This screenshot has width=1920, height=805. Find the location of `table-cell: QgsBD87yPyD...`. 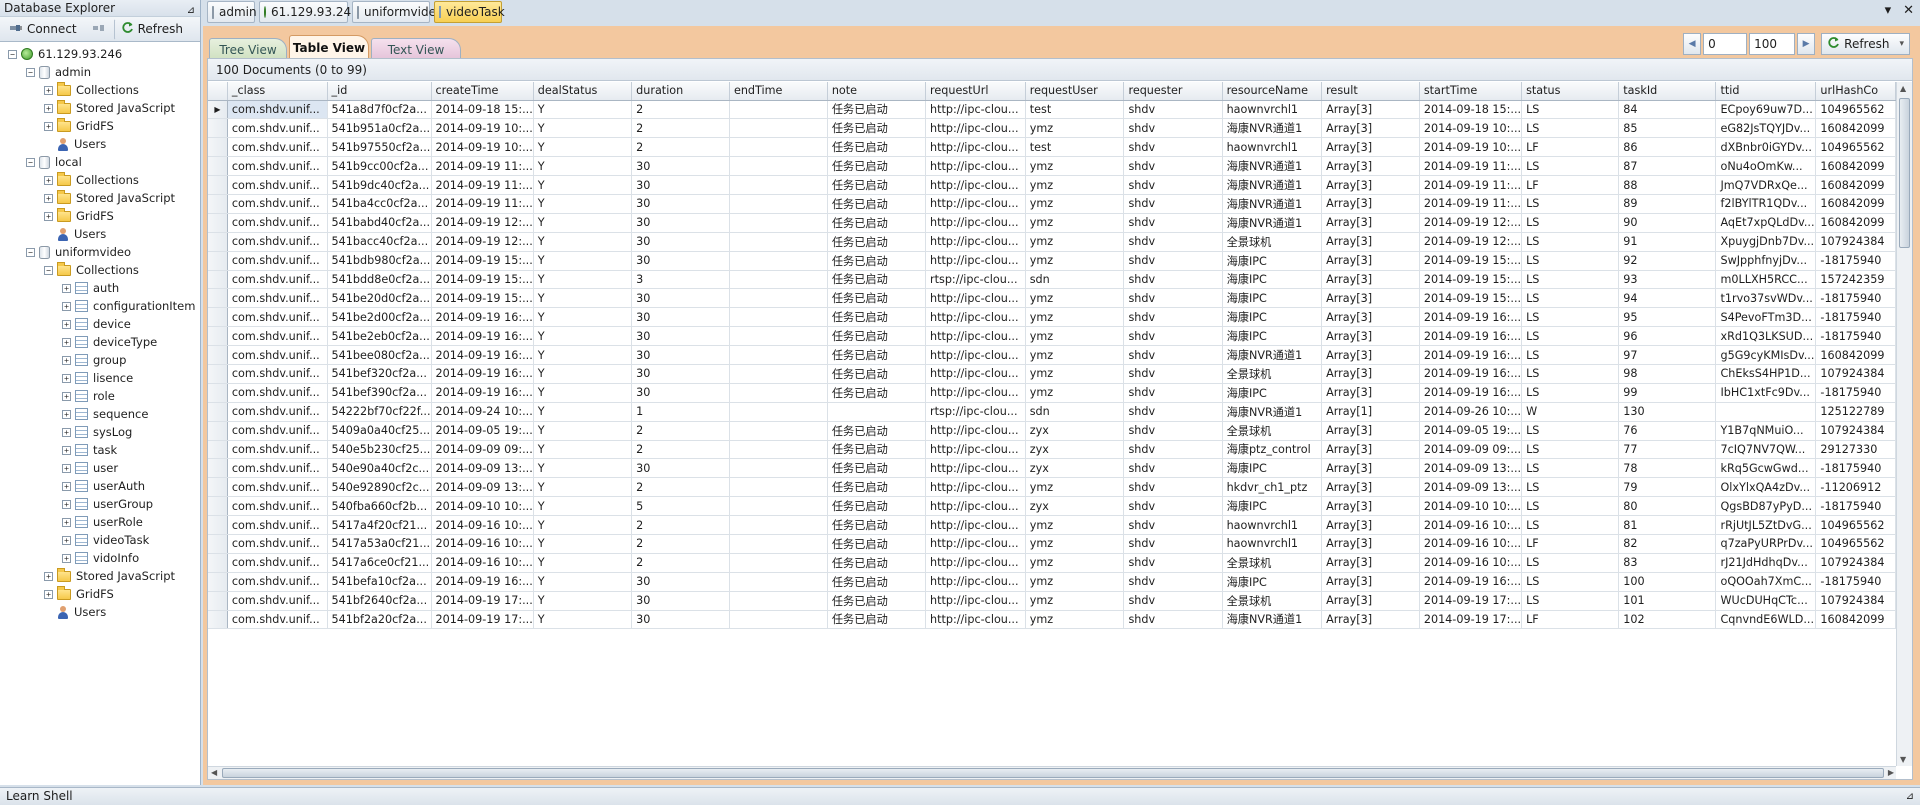

table-cell: QgsBD87yPyD... is located at coordinates (1766, 506).